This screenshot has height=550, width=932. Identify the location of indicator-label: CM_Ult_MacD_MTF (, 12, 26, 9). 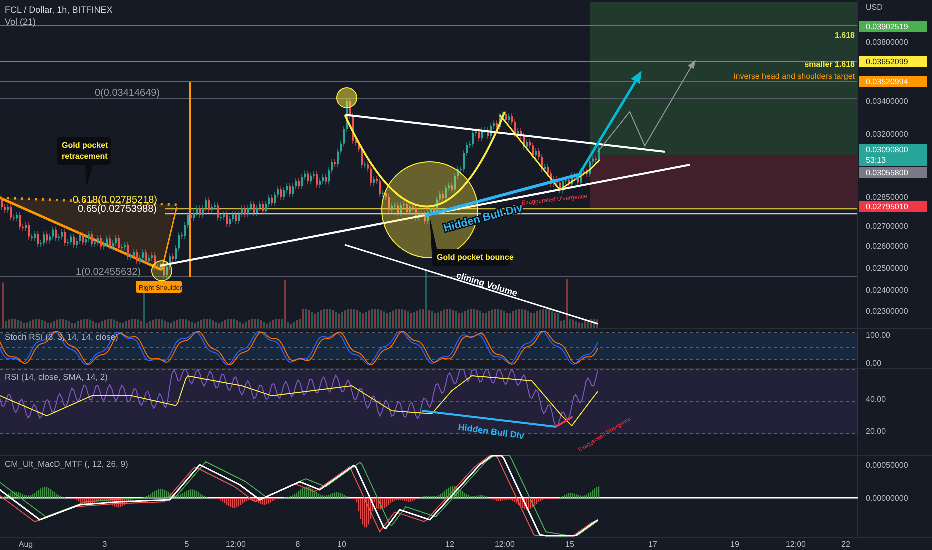
(66, 464).